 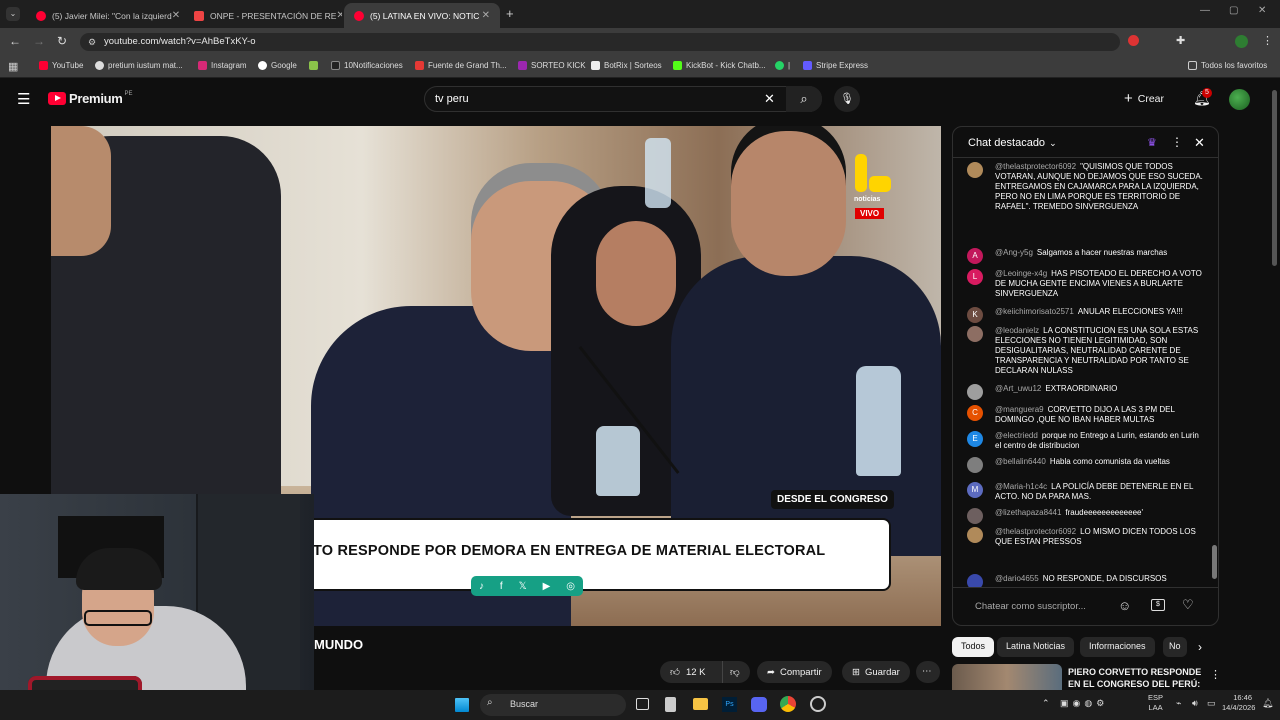 I want to click on notification-center-icon: 🔔︎, so click(x=1267, y=703).